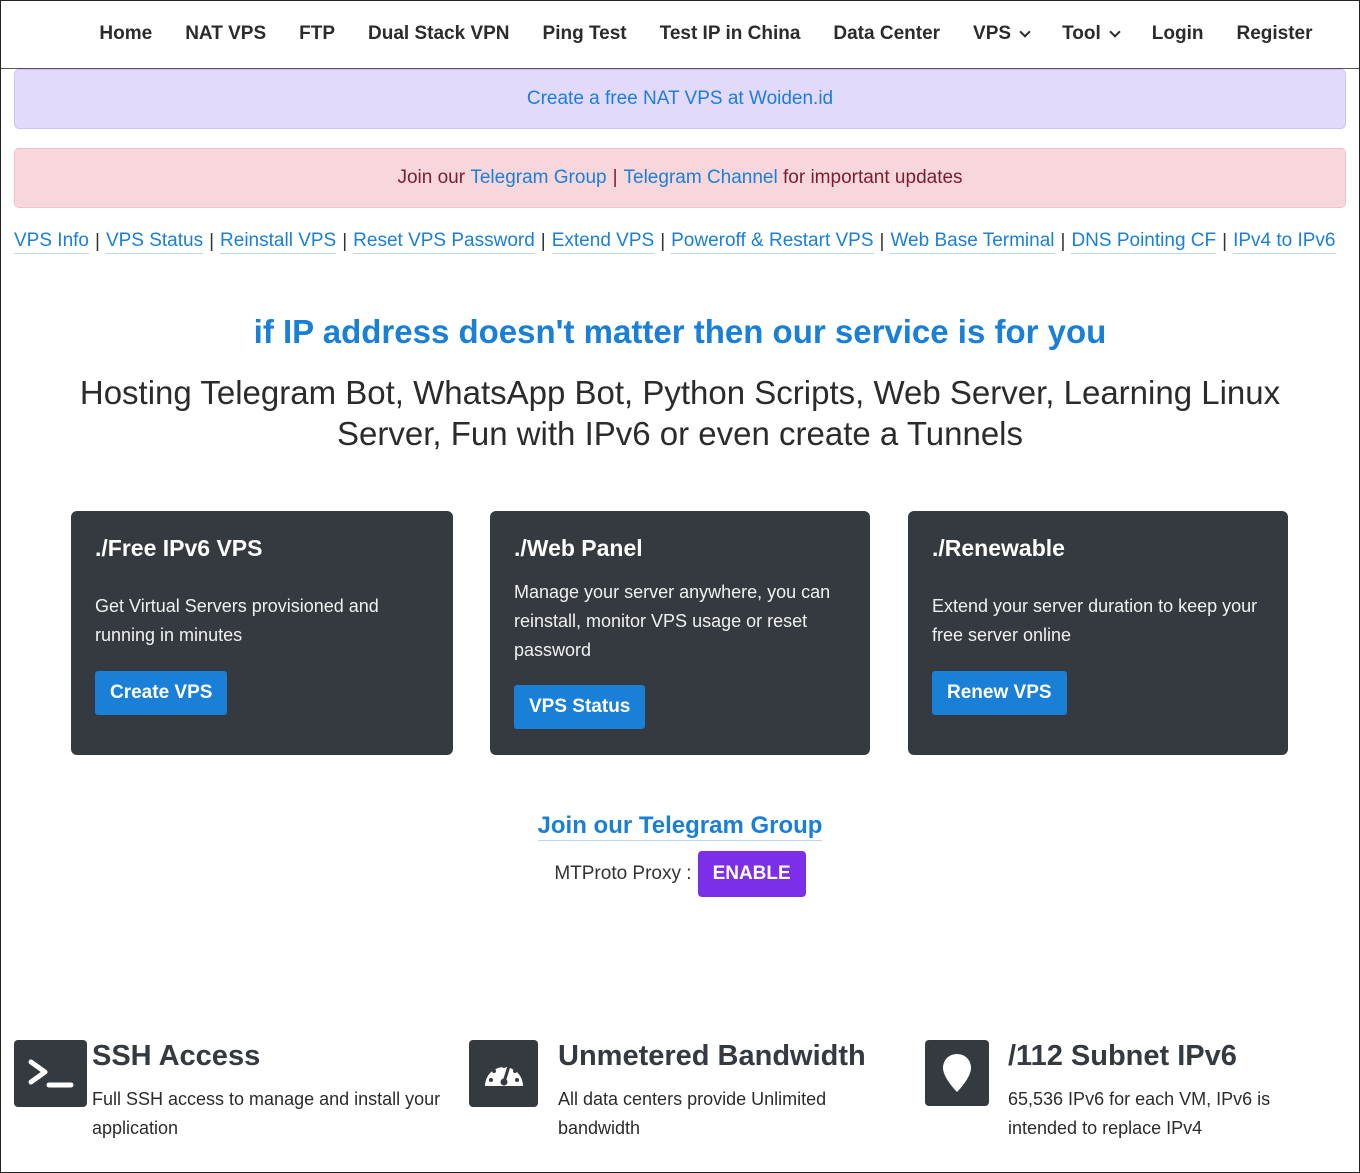 Image resolution: width=1360 pixels, height=1173 pixels. What do you see at coordinates (751, 874) in the screenshot?
I see `enable-proxy-button: ENABLE` at bounding box center [751, 874].